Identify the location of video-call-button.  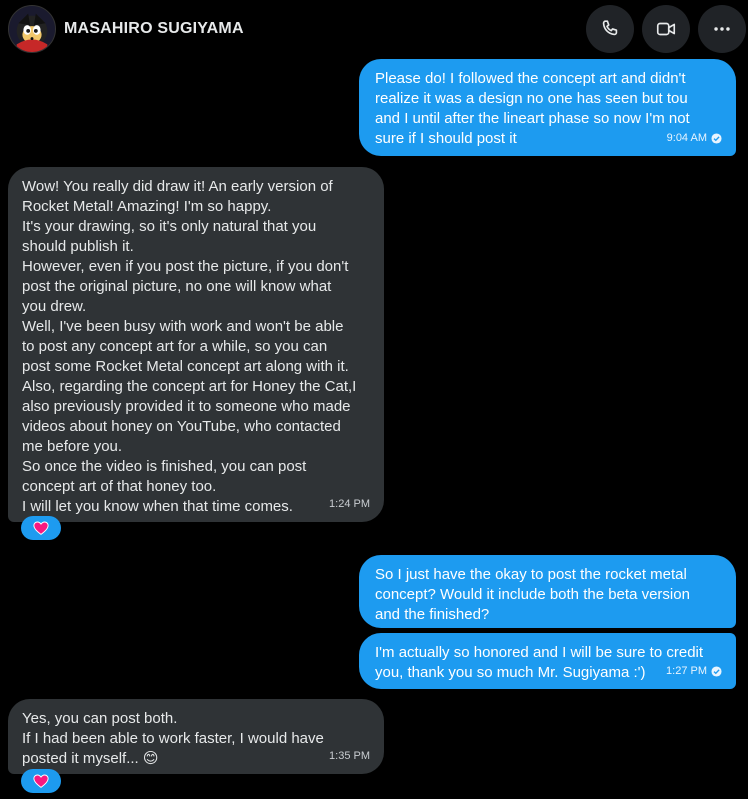
(666, 29).